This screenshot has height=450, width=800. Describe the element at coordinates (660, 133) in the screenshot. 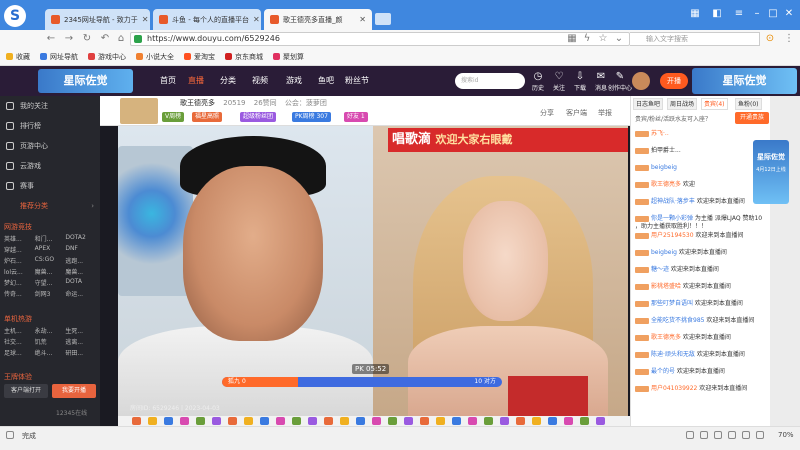

I see `chat-nick: 苏飞·..` at that location.